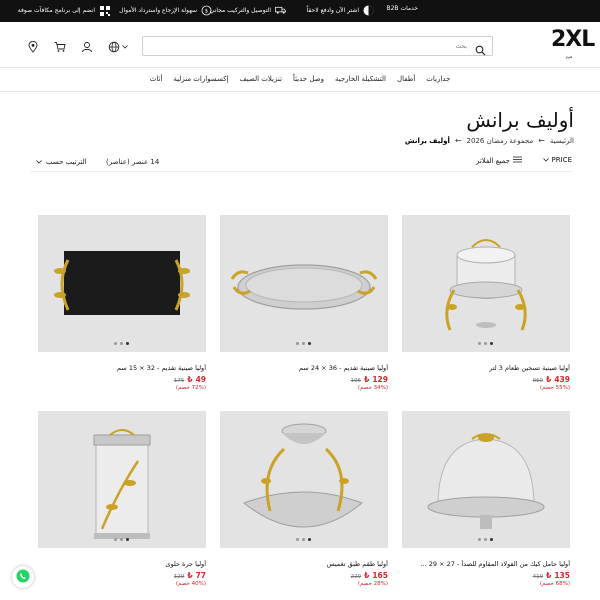  I want to click on promo-b2b-label: خدمات B2B, so click(402, 8).